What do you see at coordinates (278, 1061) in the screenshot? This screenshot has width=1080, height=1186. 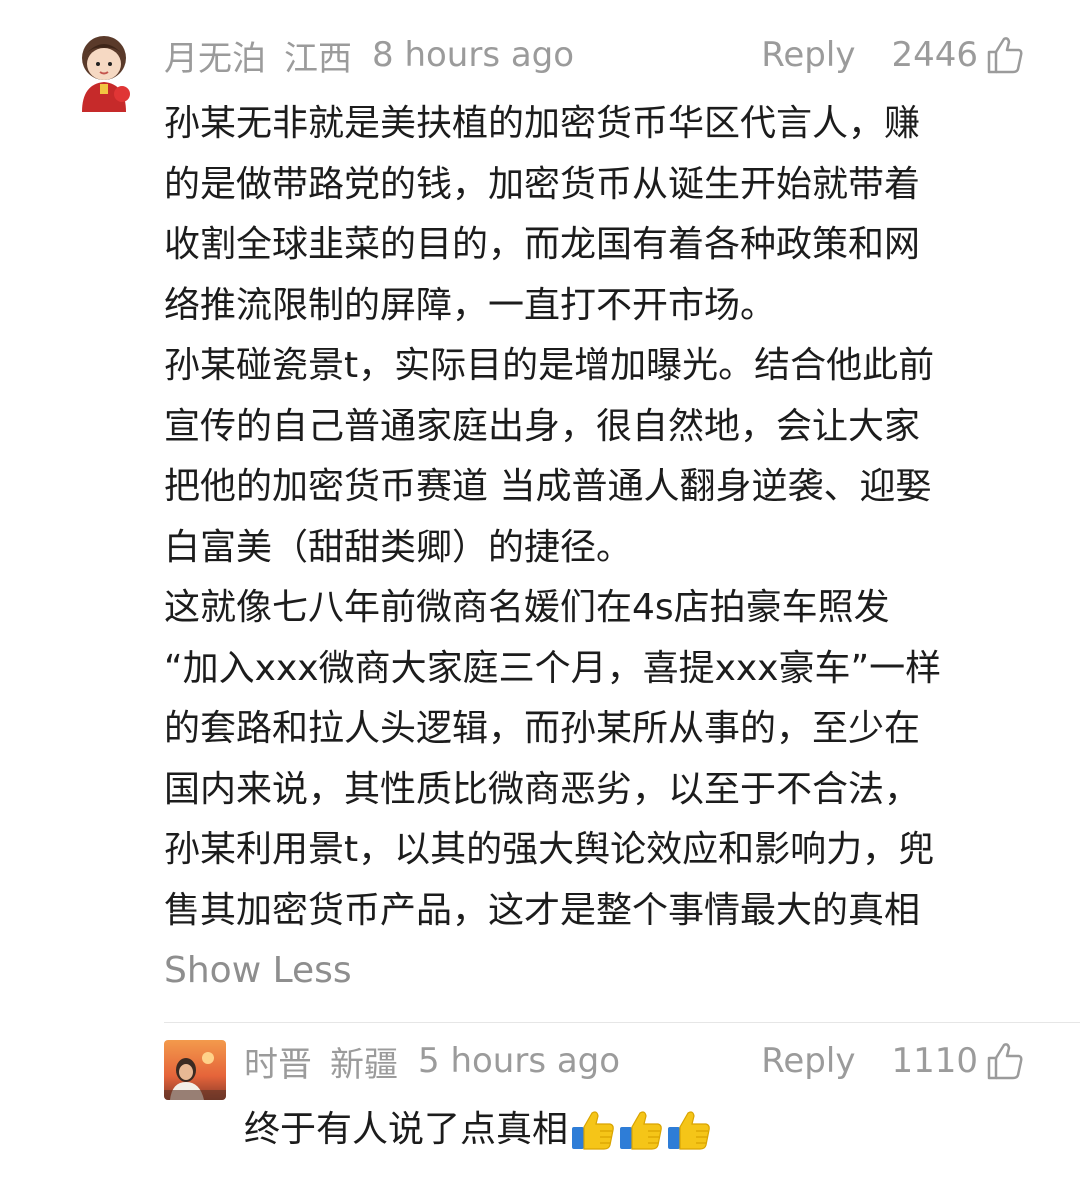 I see `username: 时晋` at bounding box center [278, 1061].